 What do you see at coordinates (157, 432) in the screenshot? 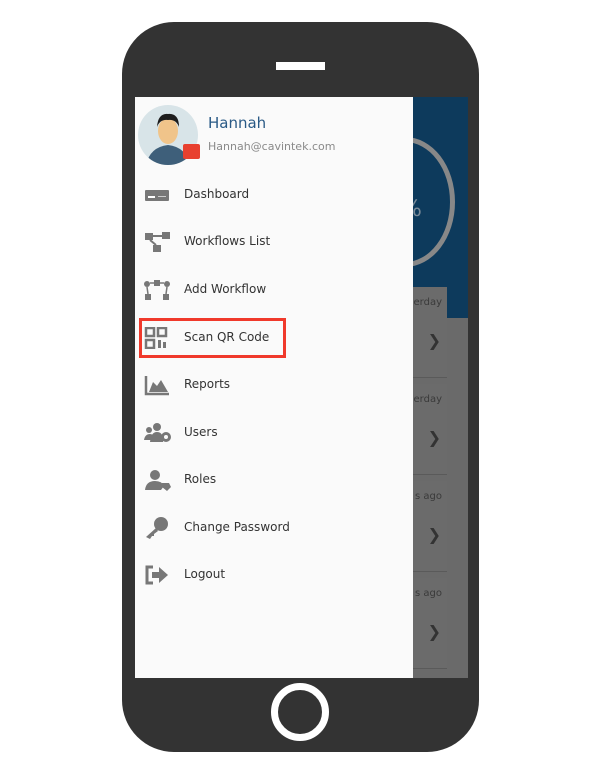
I see `users-gear-icon` at bounding box center [157, 432].